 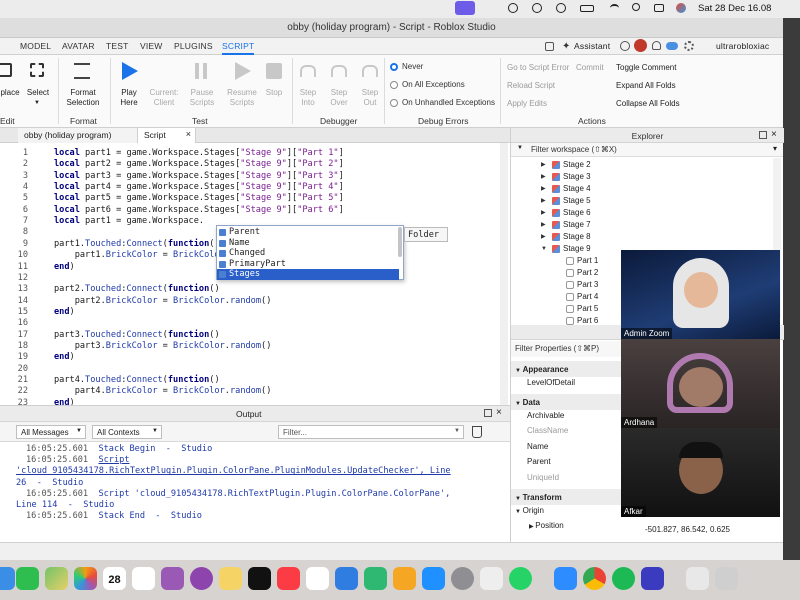 What do you see at coordinates (567, 430) in the screenshot?
I see `property-row: ClassName` at bounding box center [567, 430].